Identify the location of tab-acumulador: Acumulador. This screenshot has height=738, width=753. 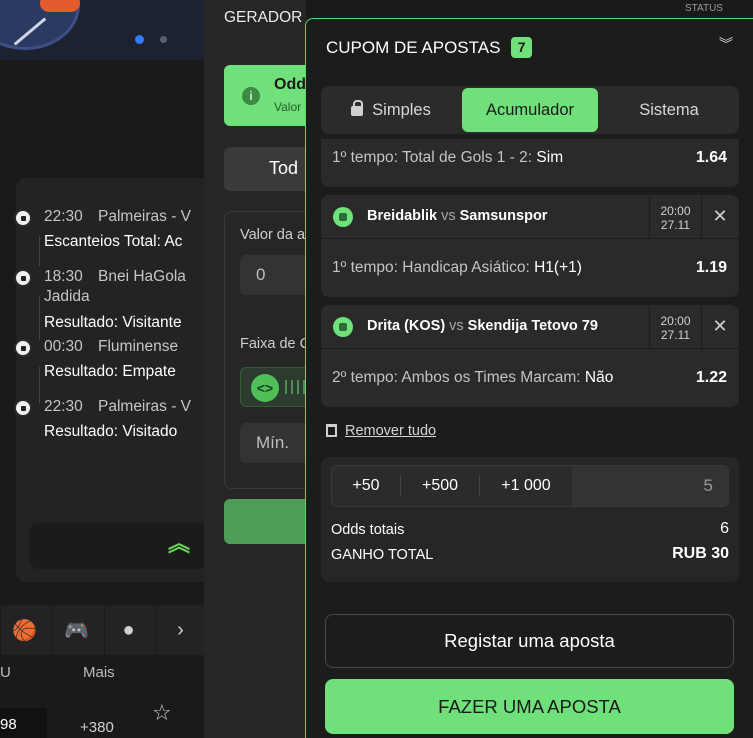
(530, 110).